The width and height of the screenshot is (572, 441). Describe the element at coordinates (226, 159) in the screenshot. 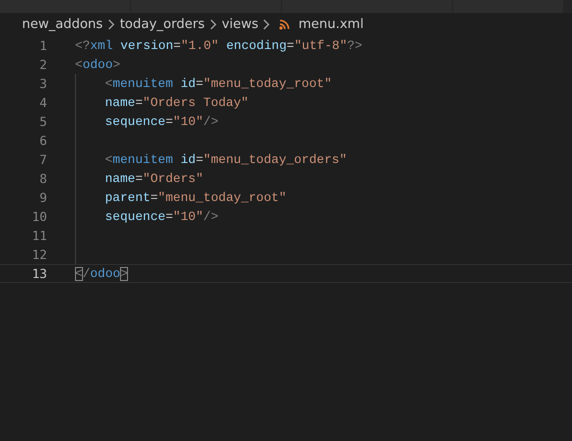

I see `code-line: <menuitem id="menu_today_orders"` at that location.